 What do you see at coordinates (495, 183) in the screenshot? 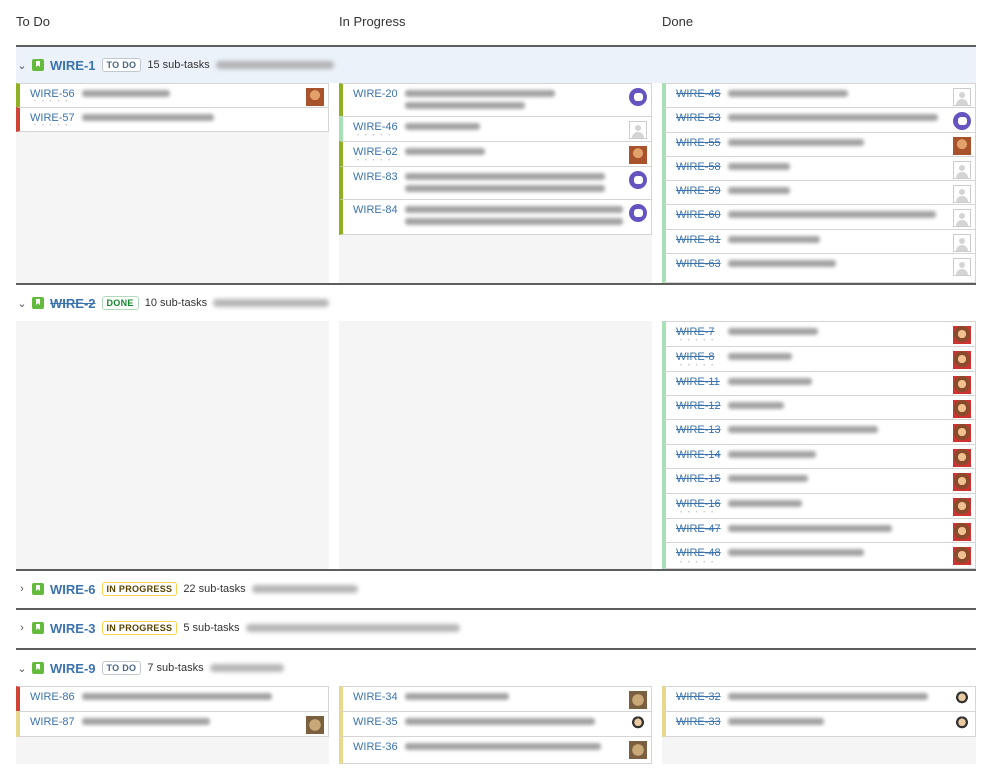
I see `issue-card: WIRE-83` at bounding box center [495, 183].